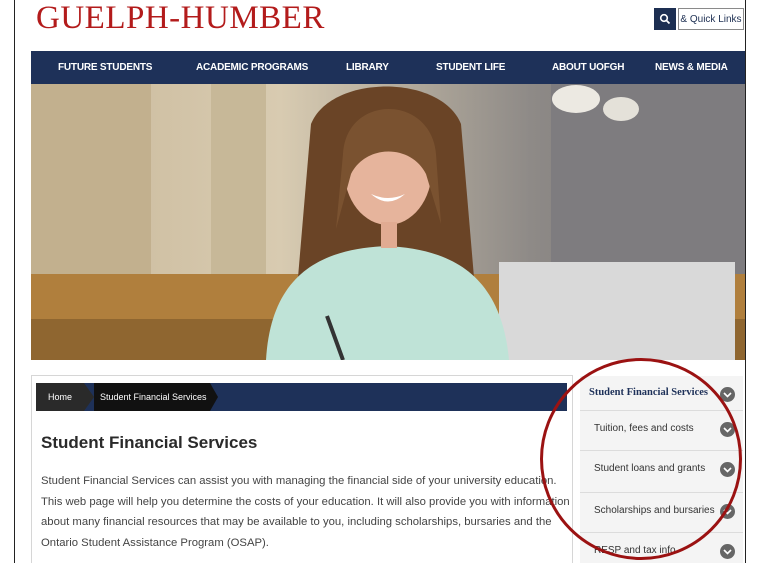  What do you see at coordinates (105, 67) in the screenshot?
I see `nav-future-students: FUTURE STUDENTS` at bounding box center [105, 67].